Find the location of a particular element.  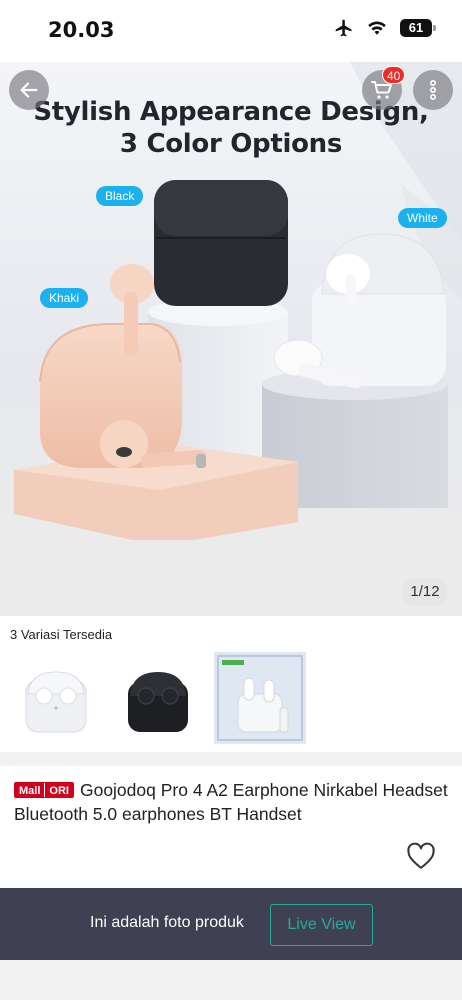

black-case-image is located at coordinates (158, 698).